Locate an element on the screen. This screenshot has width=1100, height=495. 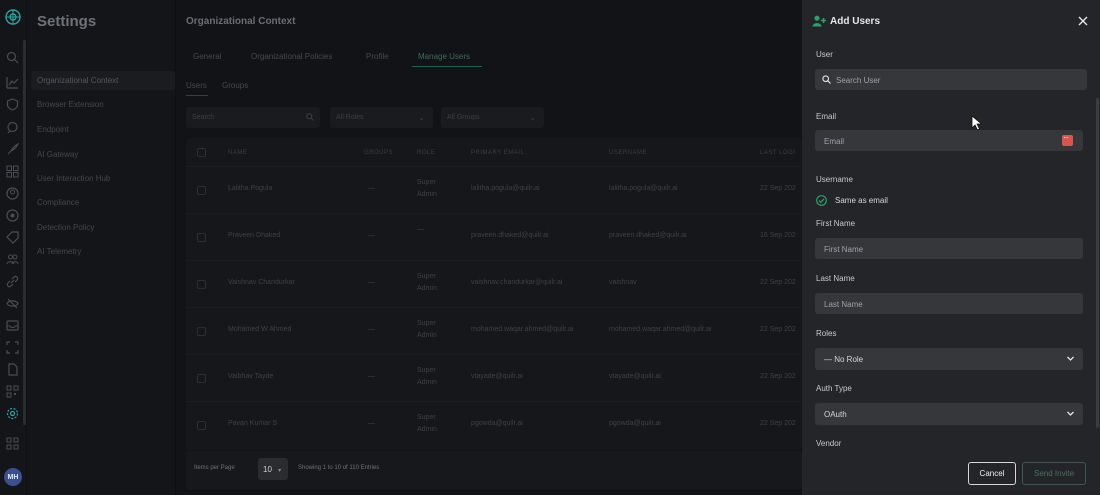
user-search-placeholder: Search is located at coordinates (203, 117).